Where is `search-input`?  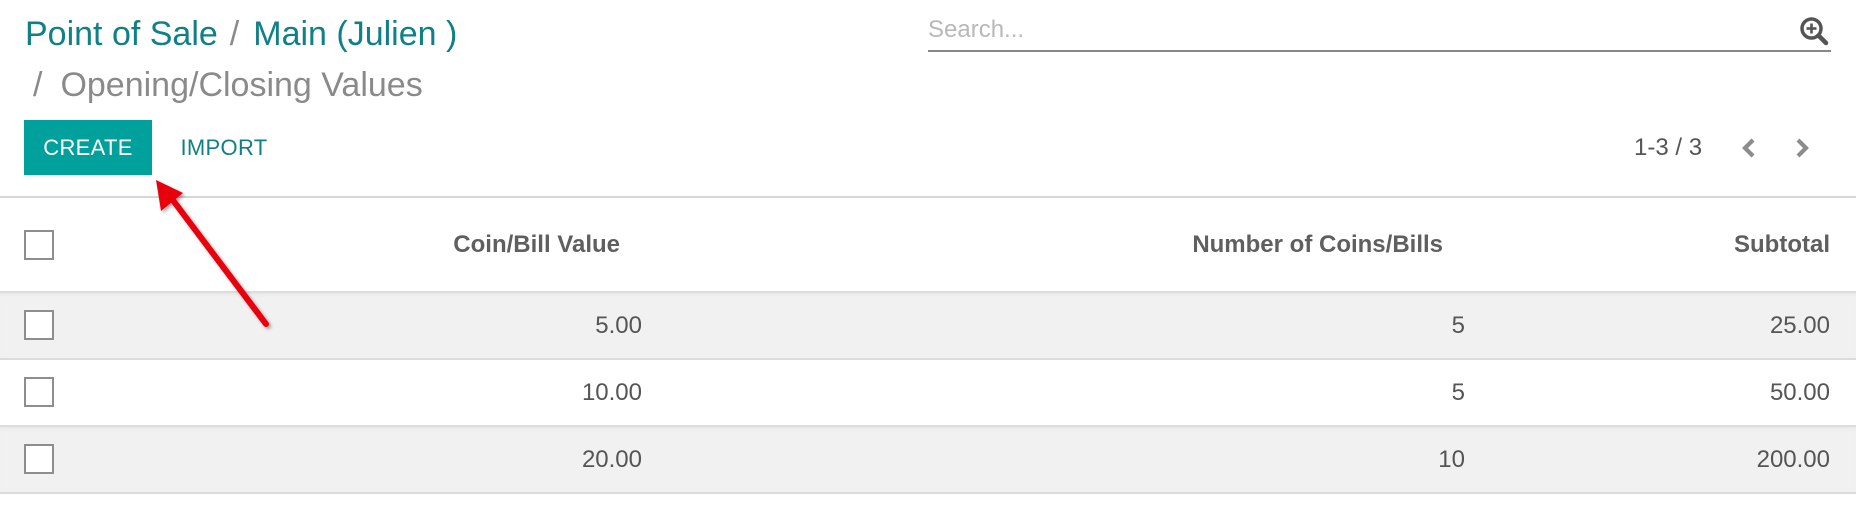
search-input is located at coordinates (1353, 30).